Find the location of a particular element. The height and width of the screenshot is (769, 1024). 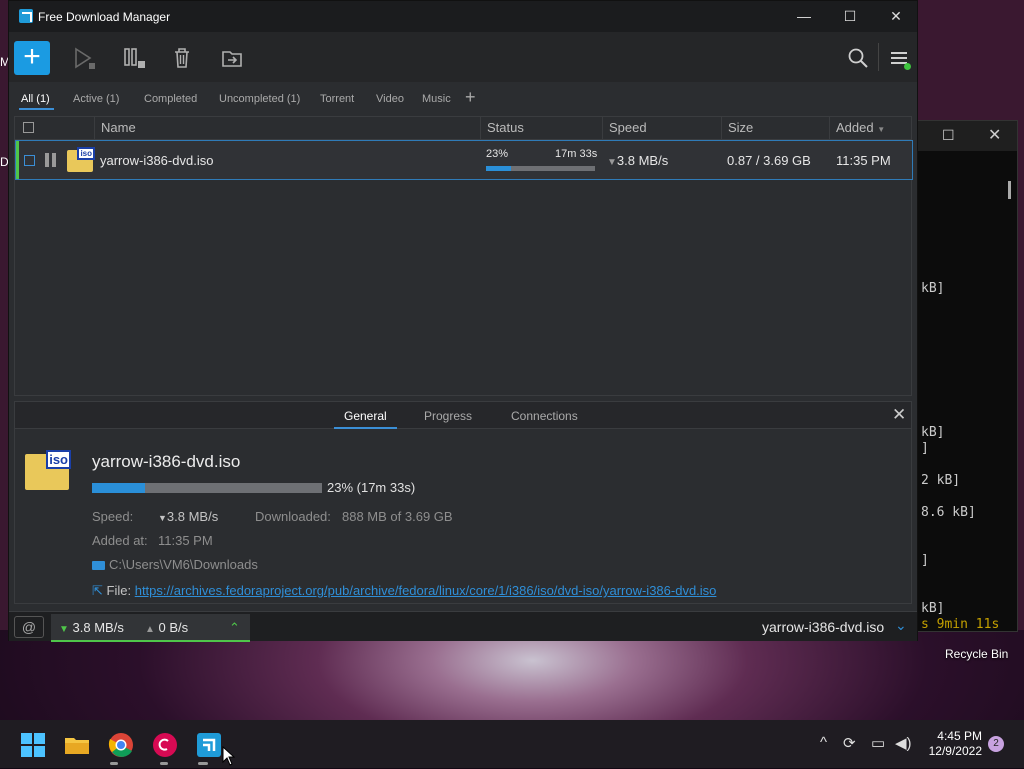

iso-file-icon: iso is located at coordinates (81, 159).